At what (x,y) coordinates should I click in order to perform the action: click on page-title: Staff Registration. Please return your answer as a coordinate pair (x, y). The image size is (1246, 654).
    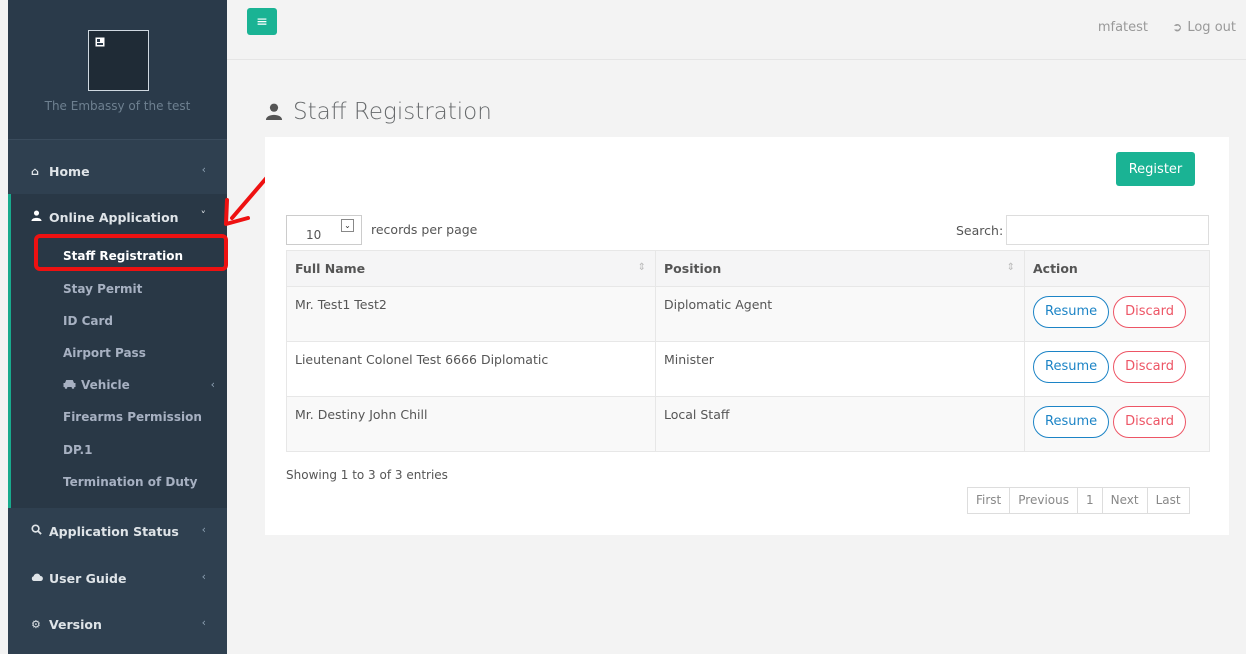
    Looking at the image, I should click on (378, 112).